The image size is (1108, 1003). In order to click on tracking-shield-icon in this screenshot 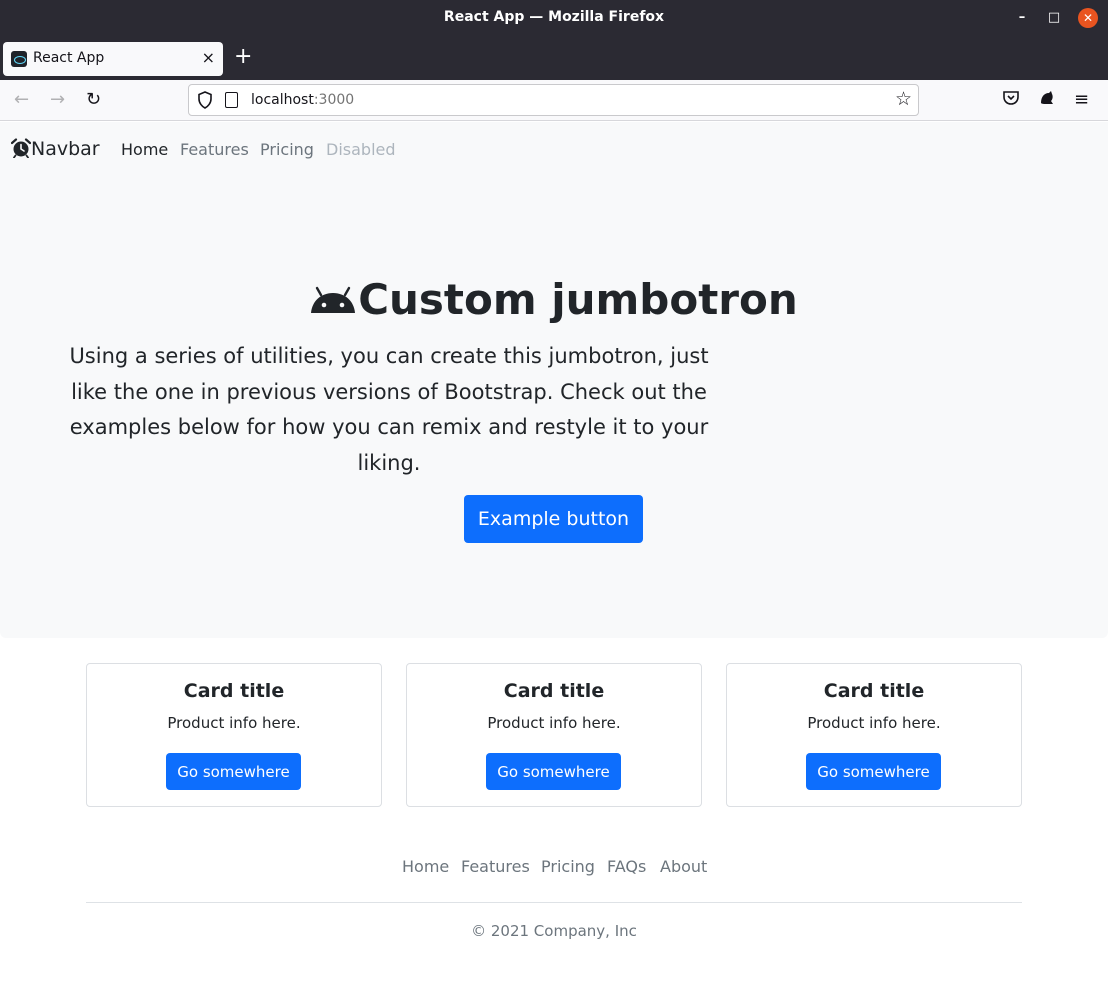, I will do `click(205, 100)`.